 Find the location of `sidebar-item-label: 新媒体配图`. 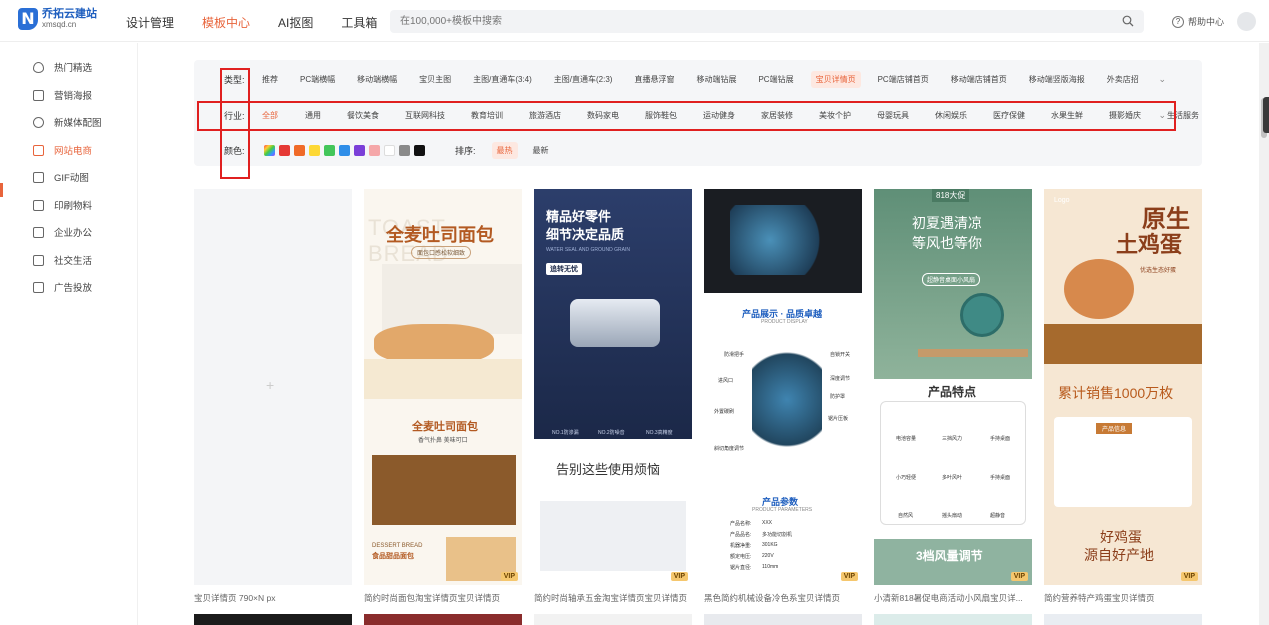

sidebar-item-label: 新媒体配图 is located at coordinates (78, 123).